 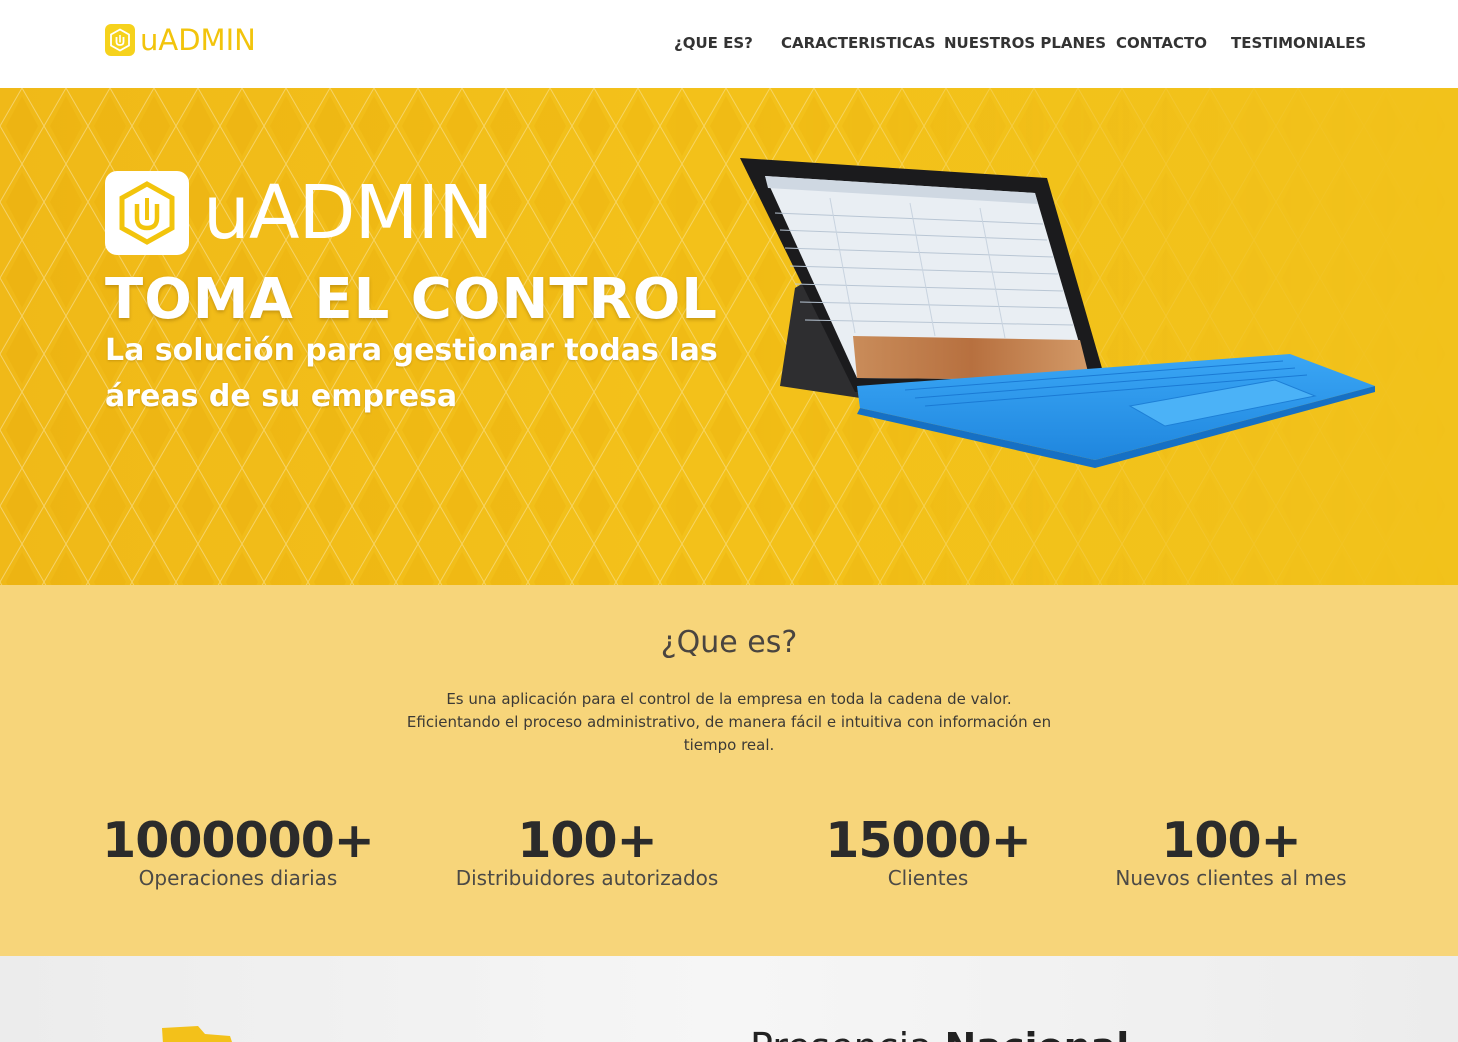 I want to click on hero-title: TOMA EL CONTROL, so click(x=411, y=299).